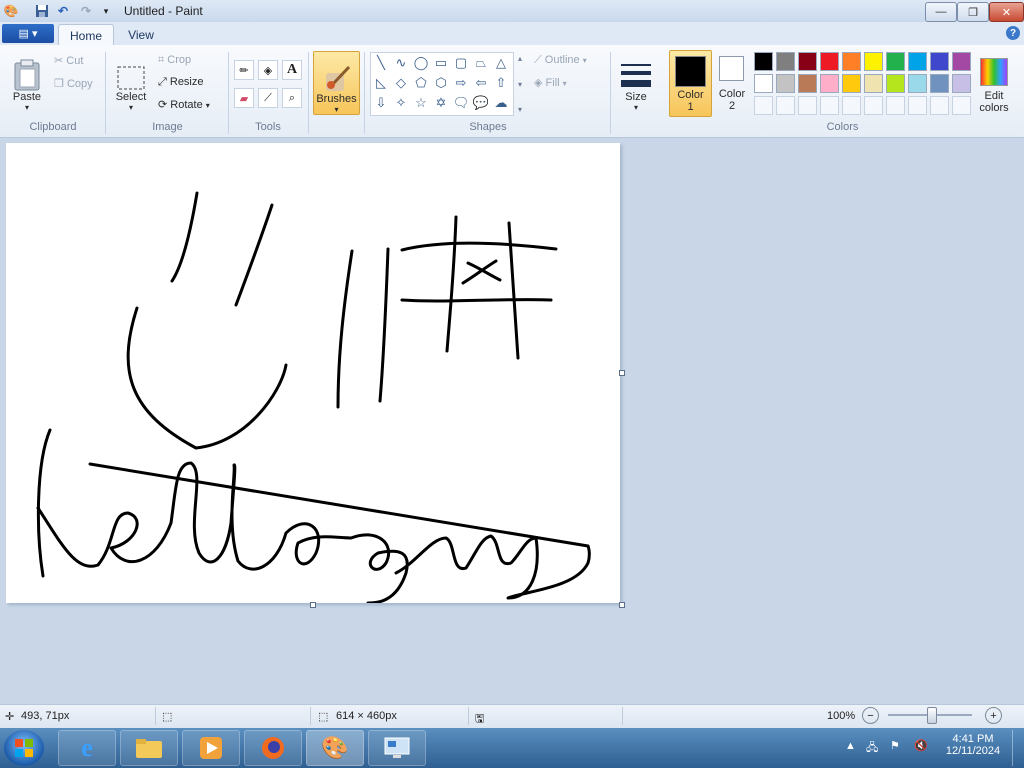  Describe the element at coordinates (184, 104) in the screenshot. I see `rotate-button: ⟳ Rotate ▾` at that location.